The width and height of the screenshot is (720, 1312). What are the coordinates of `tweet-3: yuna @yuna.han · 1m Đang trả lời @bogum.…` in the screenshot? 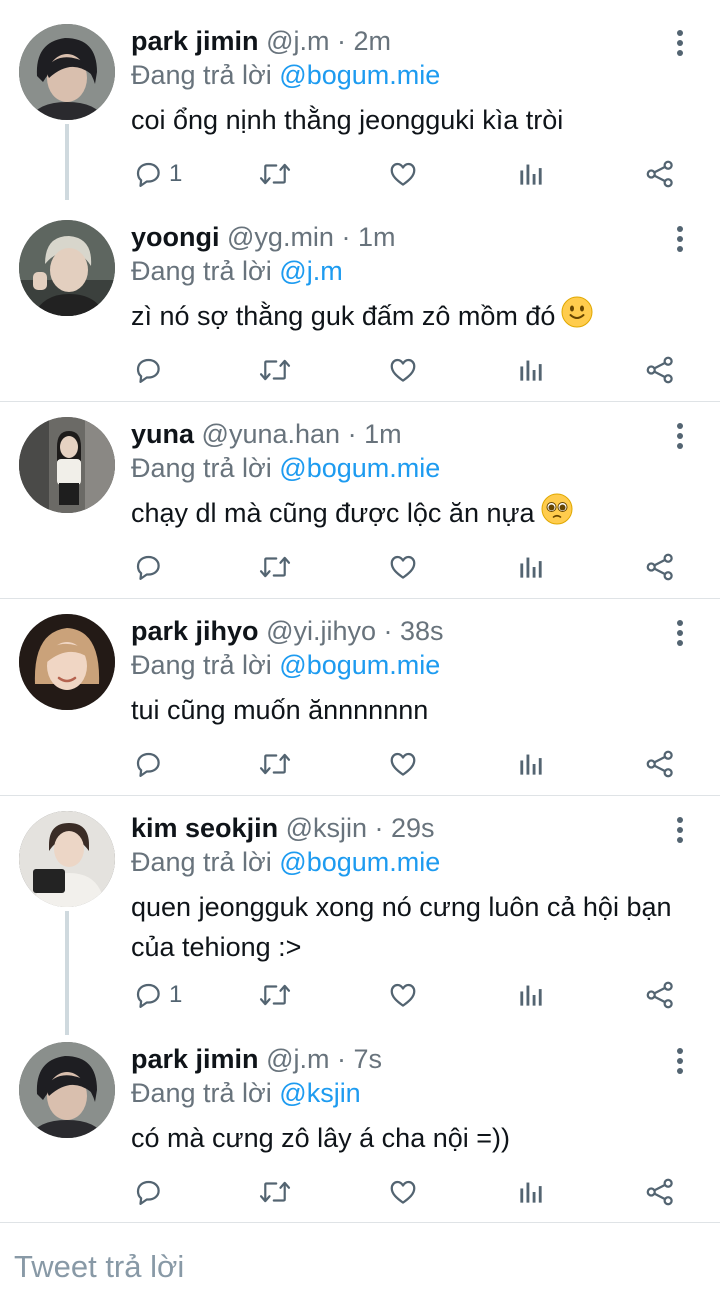 It's located at (360, 507).